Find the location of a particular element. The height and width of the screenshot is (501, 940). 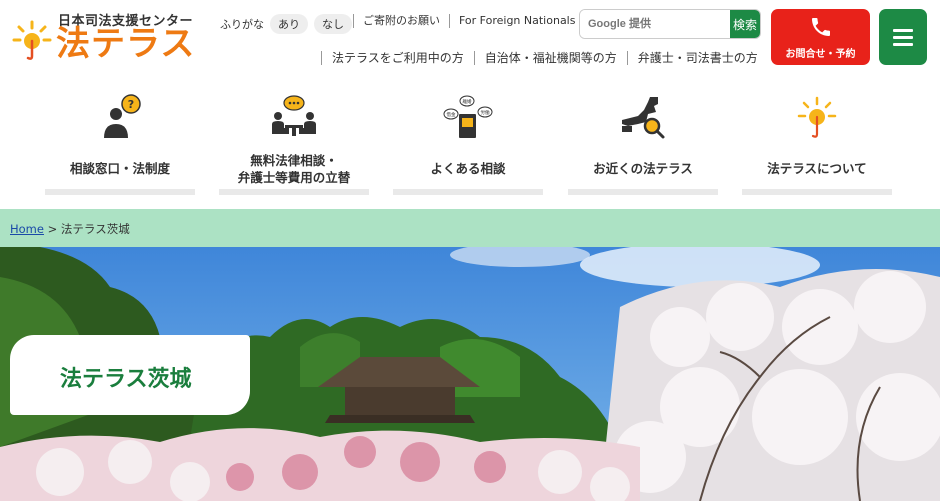

contact-reservation-button: お問合せ・予約 is located at coordinates (820, 37).